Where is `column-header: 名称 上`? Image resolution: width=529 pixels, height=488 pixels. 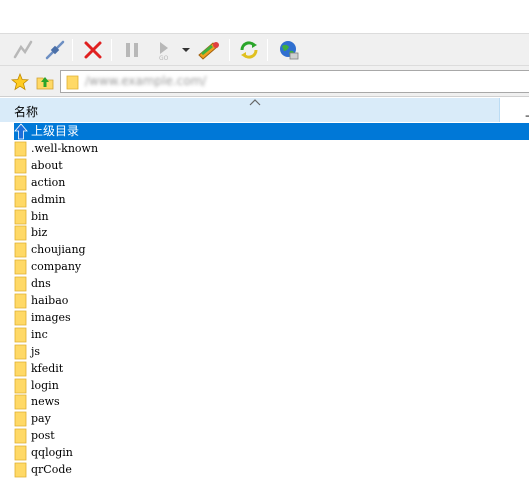
column-header: 名称 上 is located at coordinates (264, 110).